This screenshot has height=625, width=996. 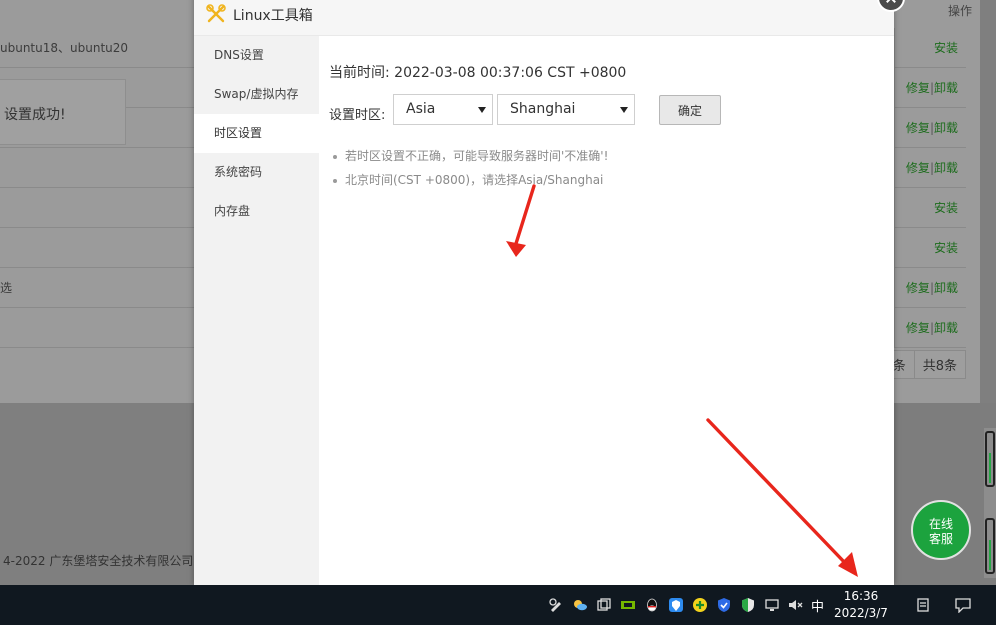 What do you see at coordinates (443, 109) in the screenshot?
I see `region-select: Asia` at bounding box center [443, 109].